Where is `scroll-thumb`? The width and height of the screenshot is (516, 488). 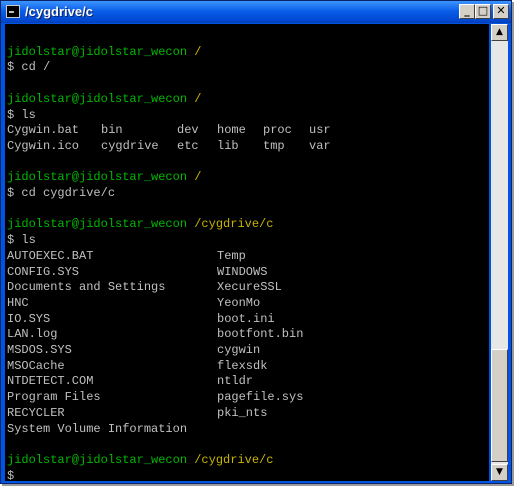
scroll-thumb is located at coordinates (499, 405).